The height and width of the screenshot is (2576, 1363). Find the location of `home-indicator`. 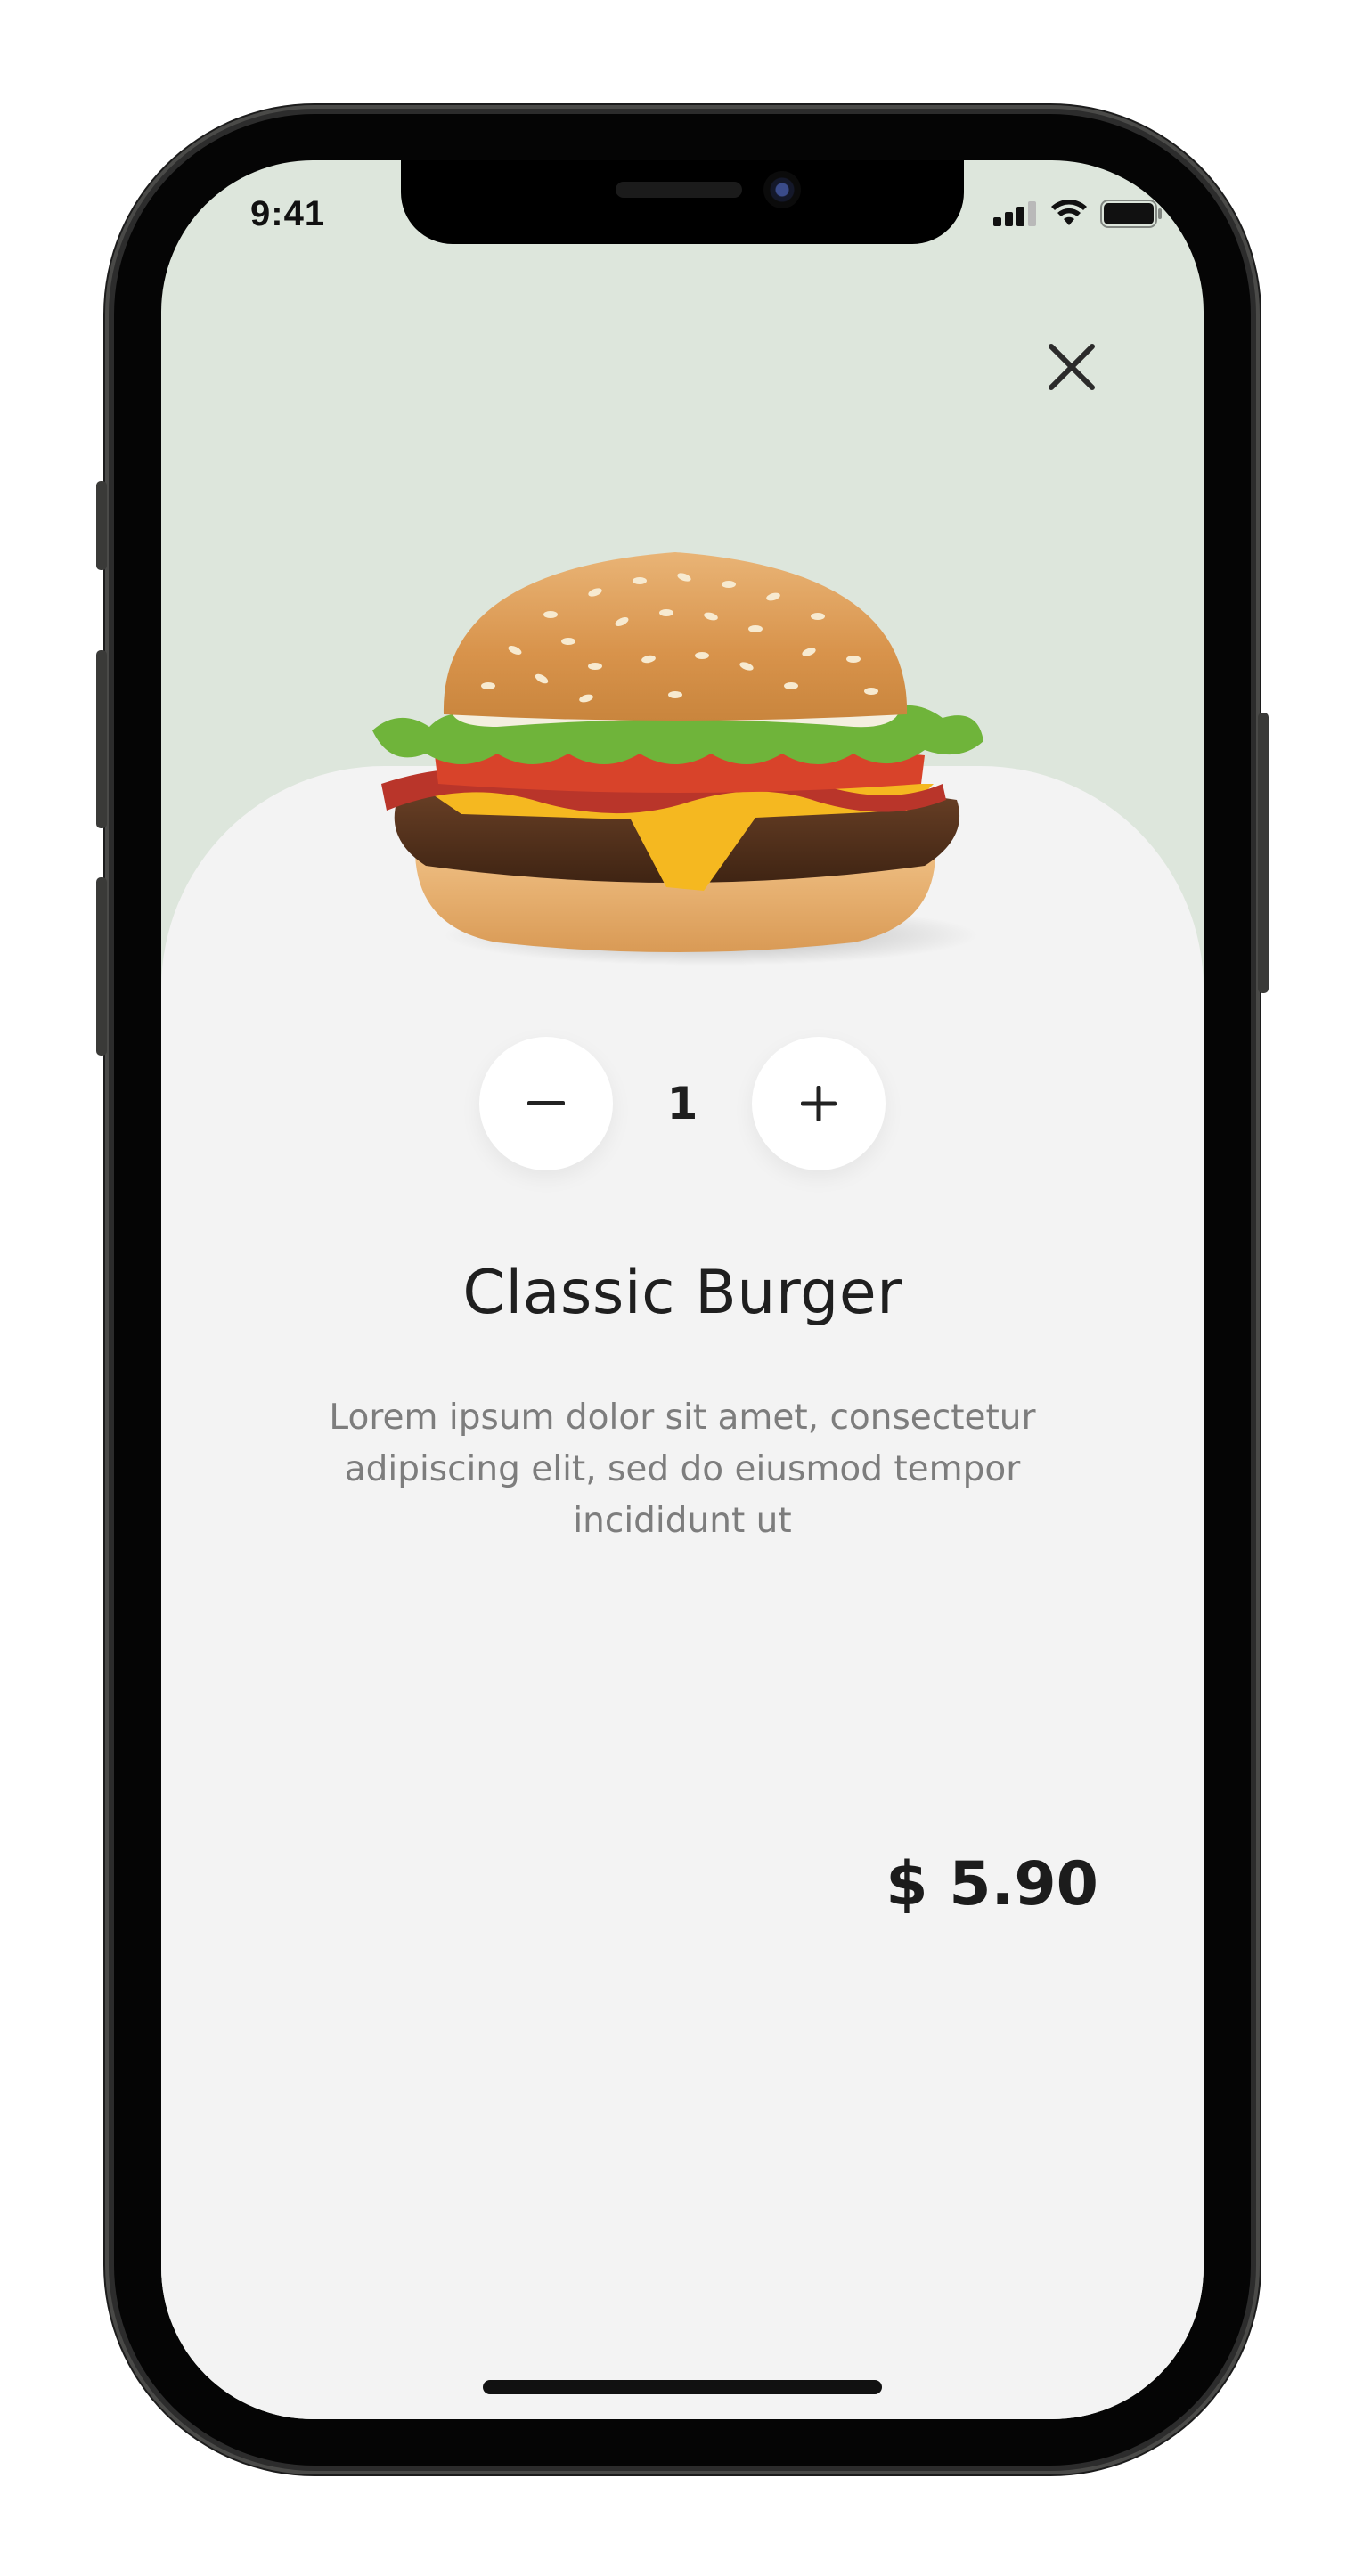

home-indicator is located at coordinates (682, 2387).